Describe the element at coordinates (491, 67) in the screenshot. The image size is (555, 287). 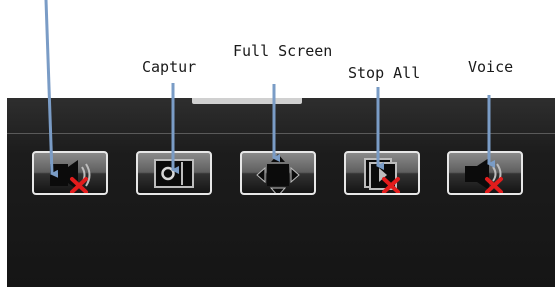
I see `callout-voice: Voice` at that location.